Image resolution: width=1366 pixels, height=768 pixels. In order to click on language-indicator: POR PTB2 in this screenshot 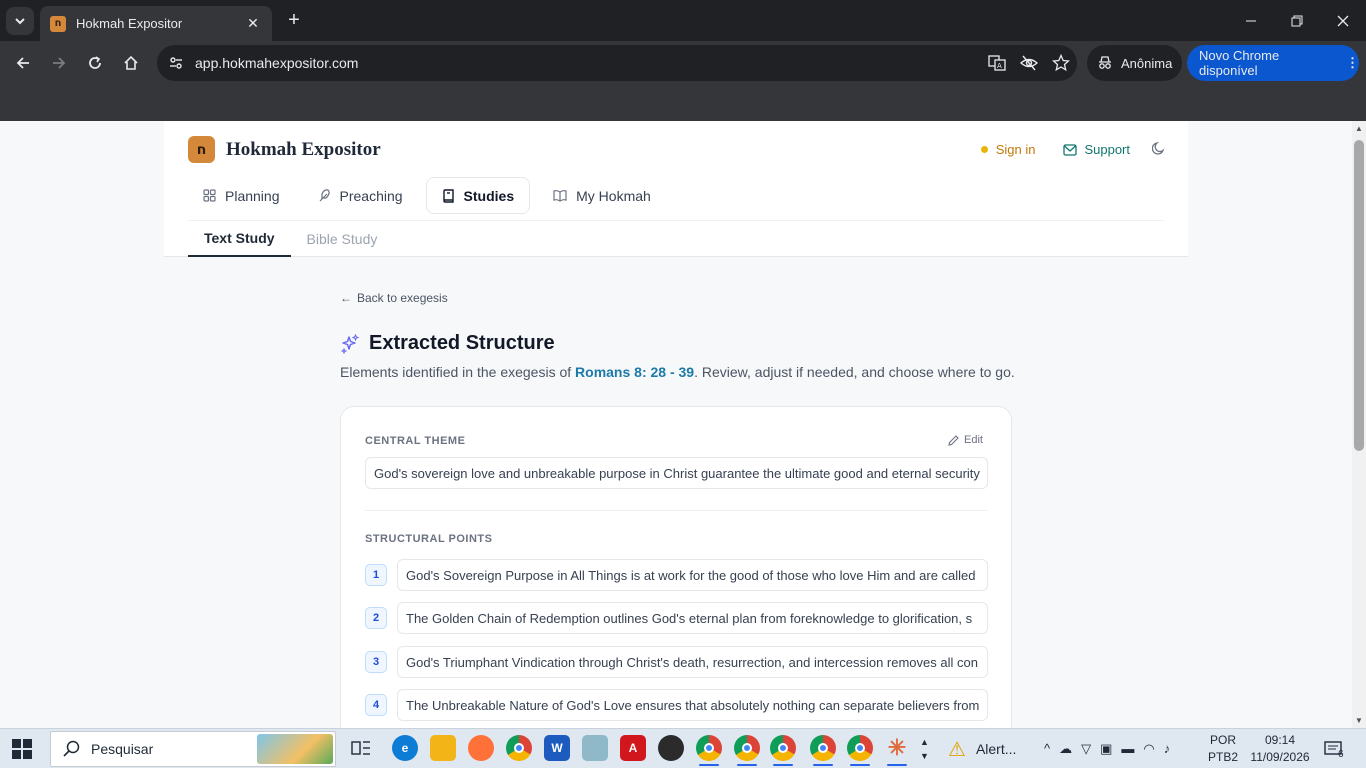, I will do `click(1223, 749)`.